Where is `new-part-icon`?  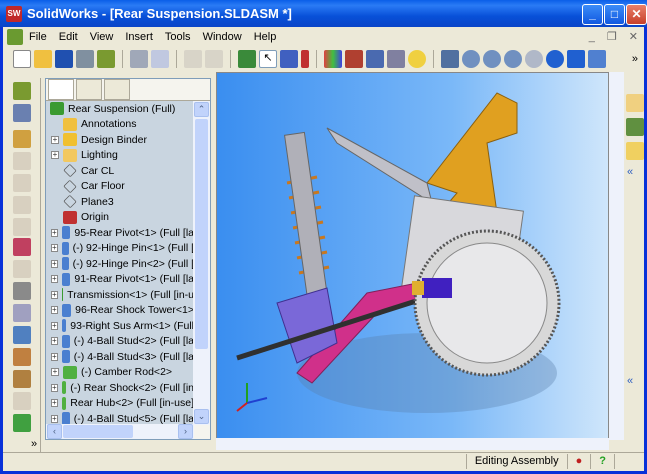 new-part-icon is located at coordinates (22, 139).